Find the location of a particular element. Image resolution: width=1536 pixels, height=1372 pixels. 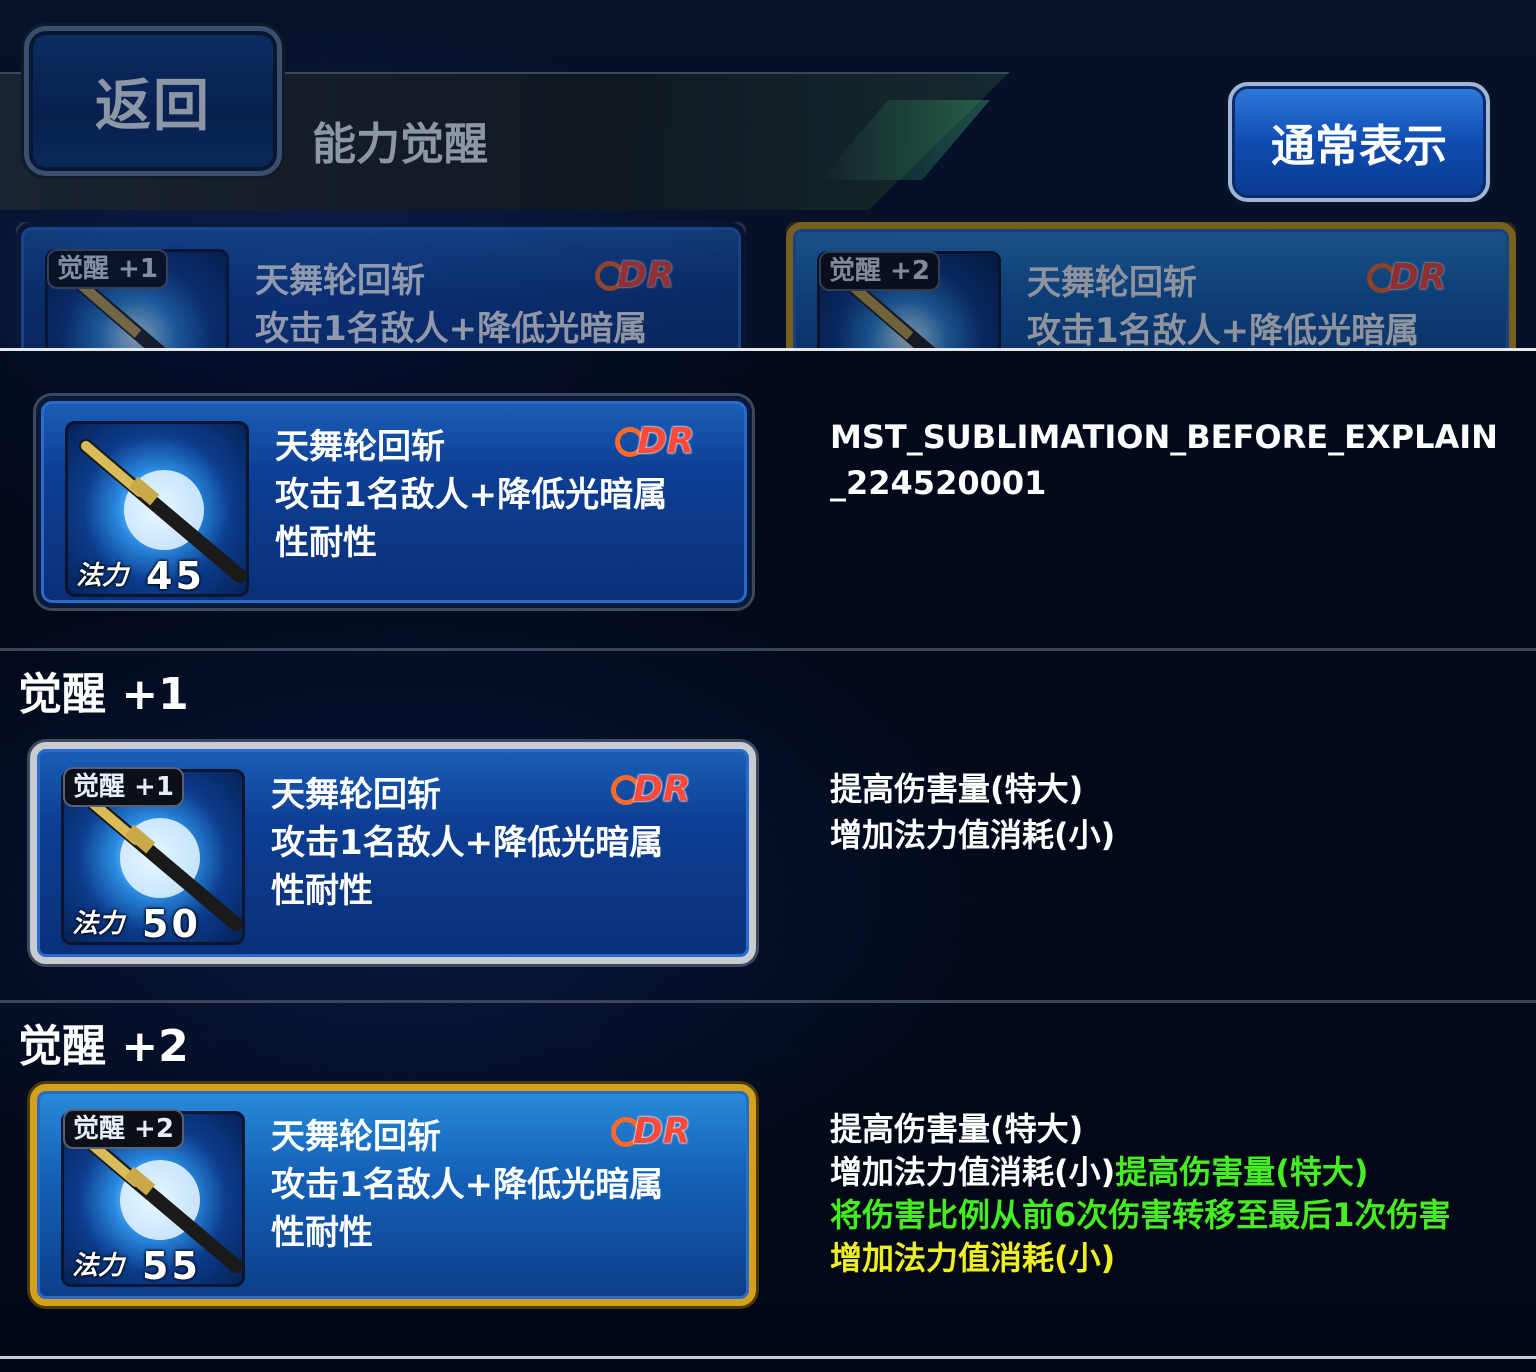

preview-badge: 觉醒 +2 is located at coordinates (879, 271).